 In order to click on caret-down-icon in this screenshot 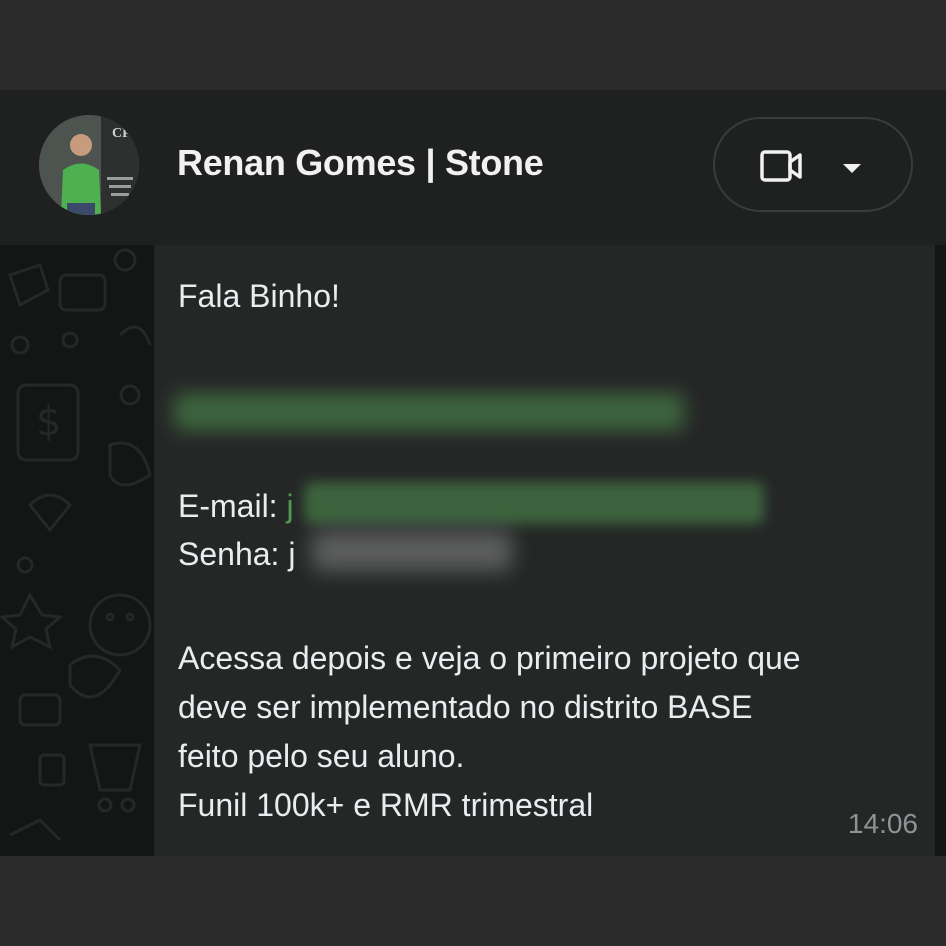, I will do `click(852, 171)`.